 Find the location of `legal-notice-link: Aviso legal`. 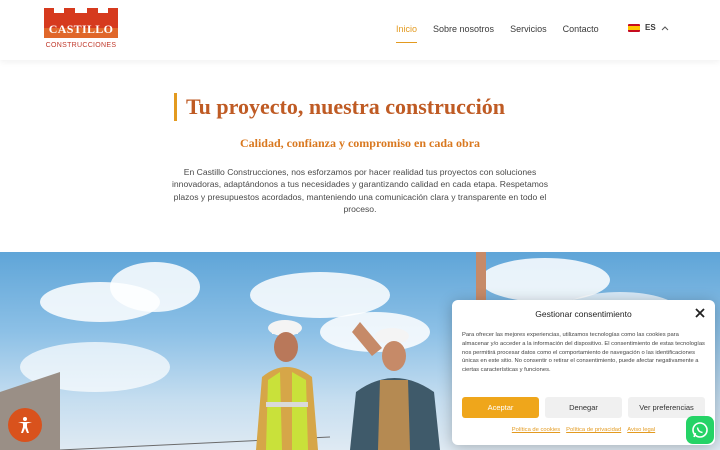

legal-notice-link: Aviso legal is located at coordinates (641, 430).